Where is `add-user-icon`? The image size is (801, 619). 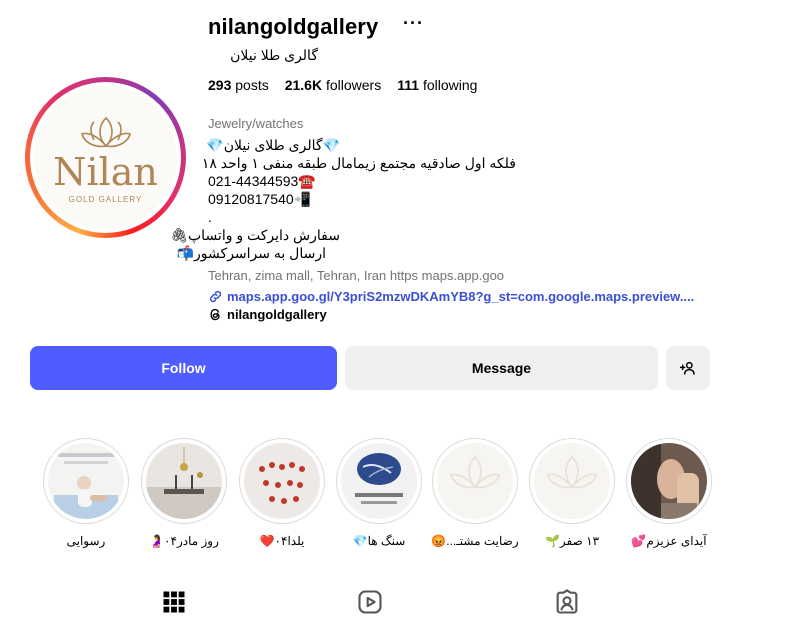 add-user-icon is located at coordinates (687, 368).